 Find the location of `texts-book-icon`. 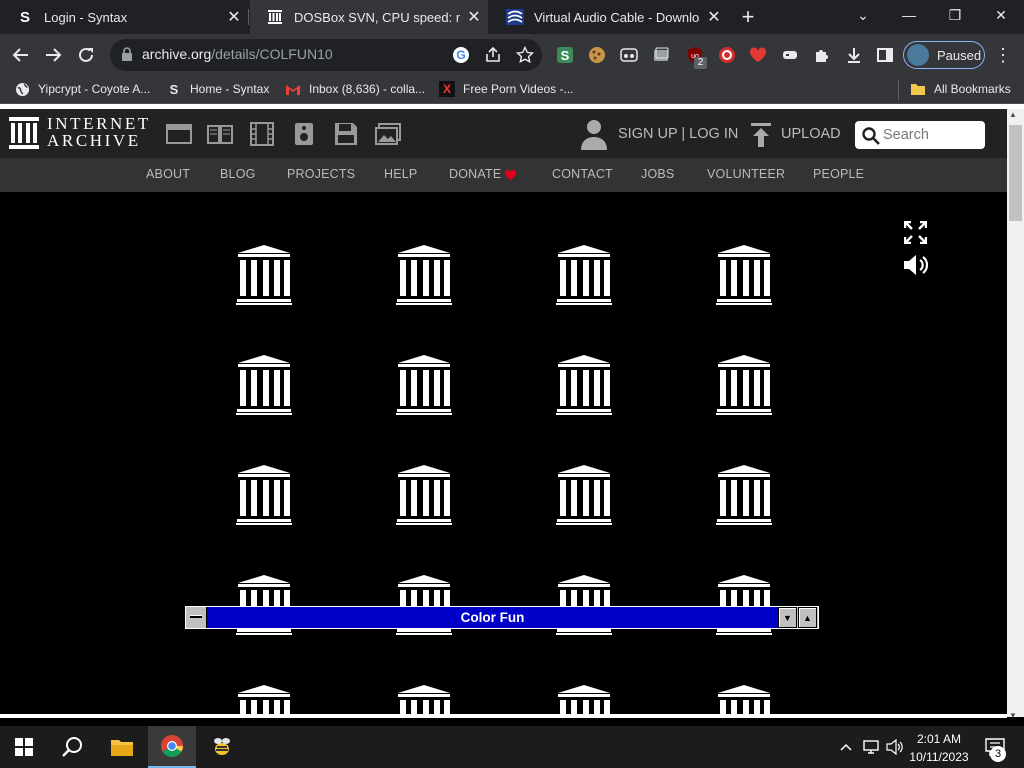

texts-book-icon is located at coordinates (220, 134).